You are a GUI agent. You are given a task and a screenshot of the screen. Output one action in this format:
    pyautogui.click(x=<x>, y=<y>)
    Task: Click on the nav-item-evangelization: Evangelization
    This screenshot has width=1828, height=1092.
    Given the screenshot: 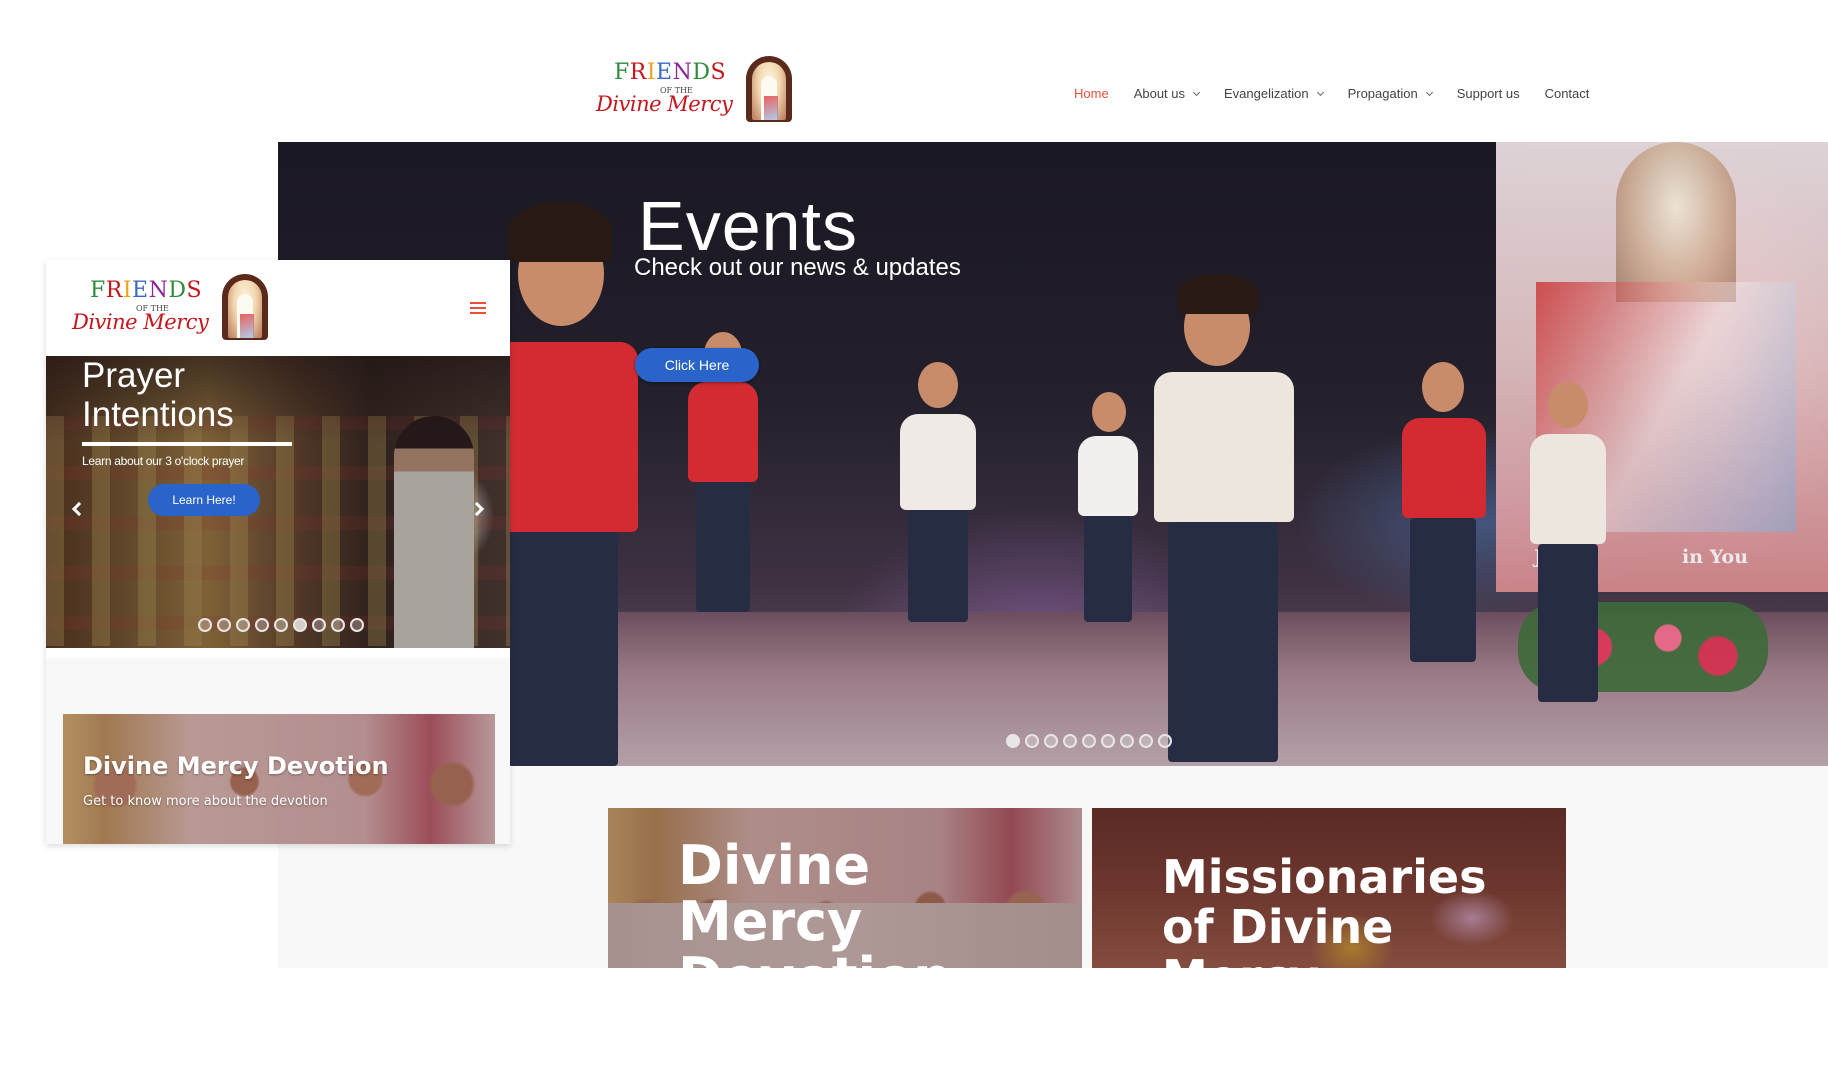 What is the action you would take?
    pyautogui.click(x=1274, y=93)
    